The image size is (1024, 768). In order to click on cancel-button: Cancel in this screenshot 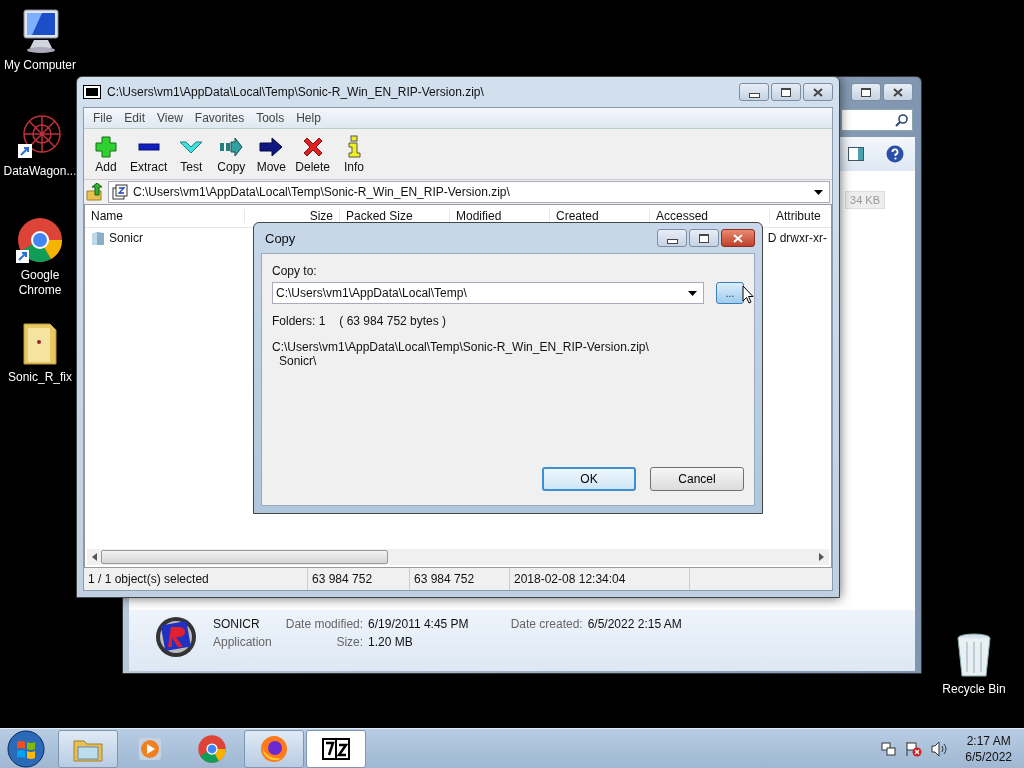, I will do `click(697, 479)`.